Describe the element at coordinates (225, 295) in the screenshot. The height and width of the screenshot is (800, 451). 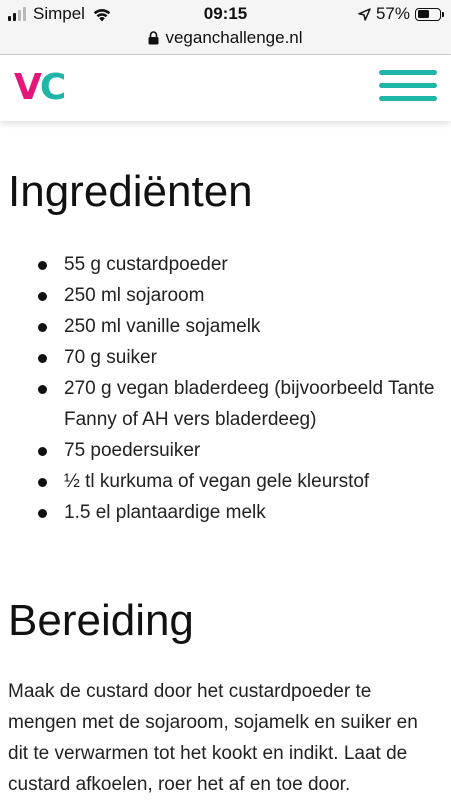
I see `list-item: 250 ml sojaroom` at that location.